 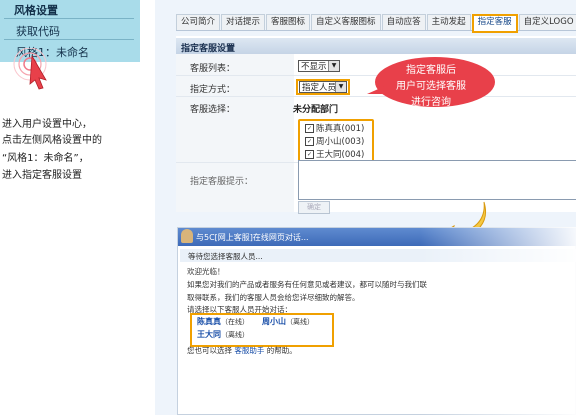 What do you see at coordinates (316, 110) in the screenshot?
I see `group-label: 未分配部门` at bounding box center [316, 110].